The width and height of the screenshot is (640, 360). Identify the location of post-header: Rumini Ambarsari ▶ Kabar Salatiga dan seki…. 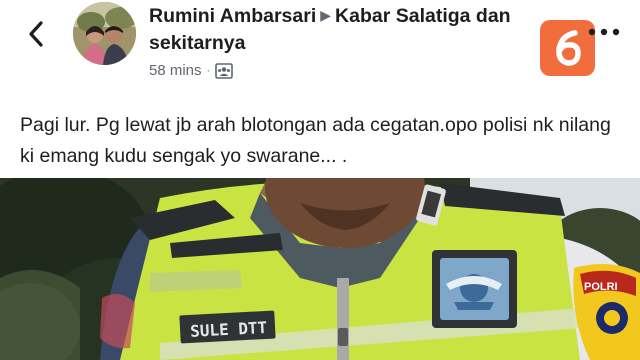
(359, 41).